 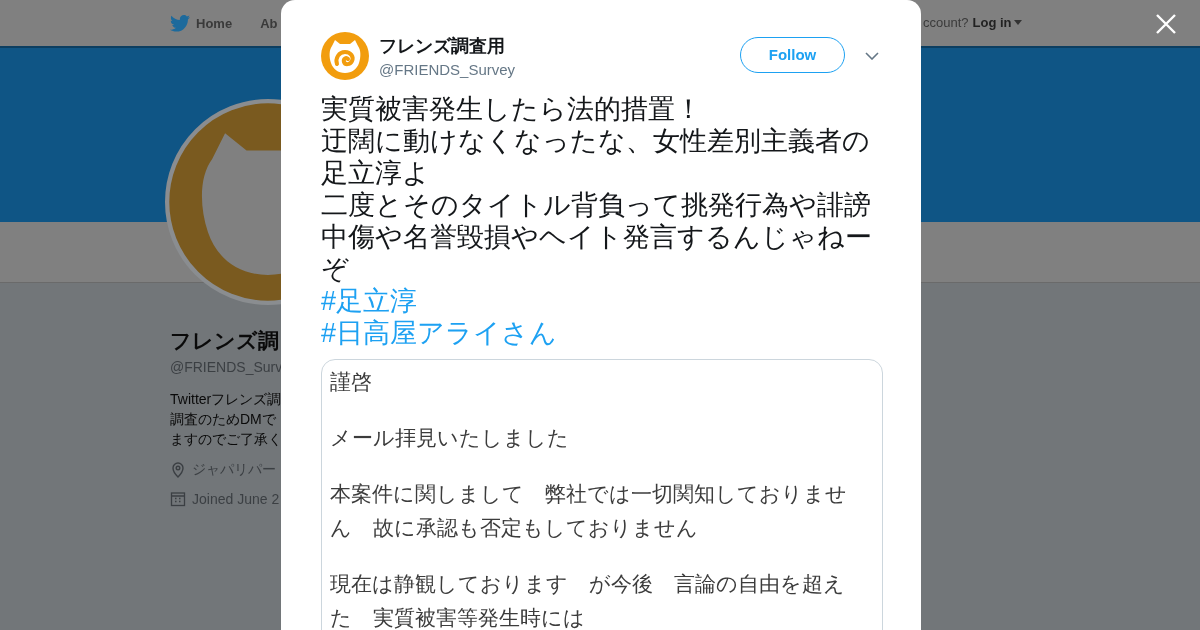 I want to click on nav-link: Home, so click(x=201, y=23).